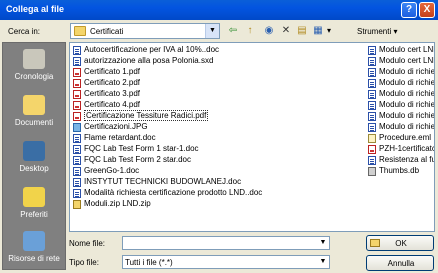 The width and height of the screenshot is (438, 273). What do you see at coordinates (34, 241) in the screenshot?
I see `network-icon` at bounding box center [34, 241].